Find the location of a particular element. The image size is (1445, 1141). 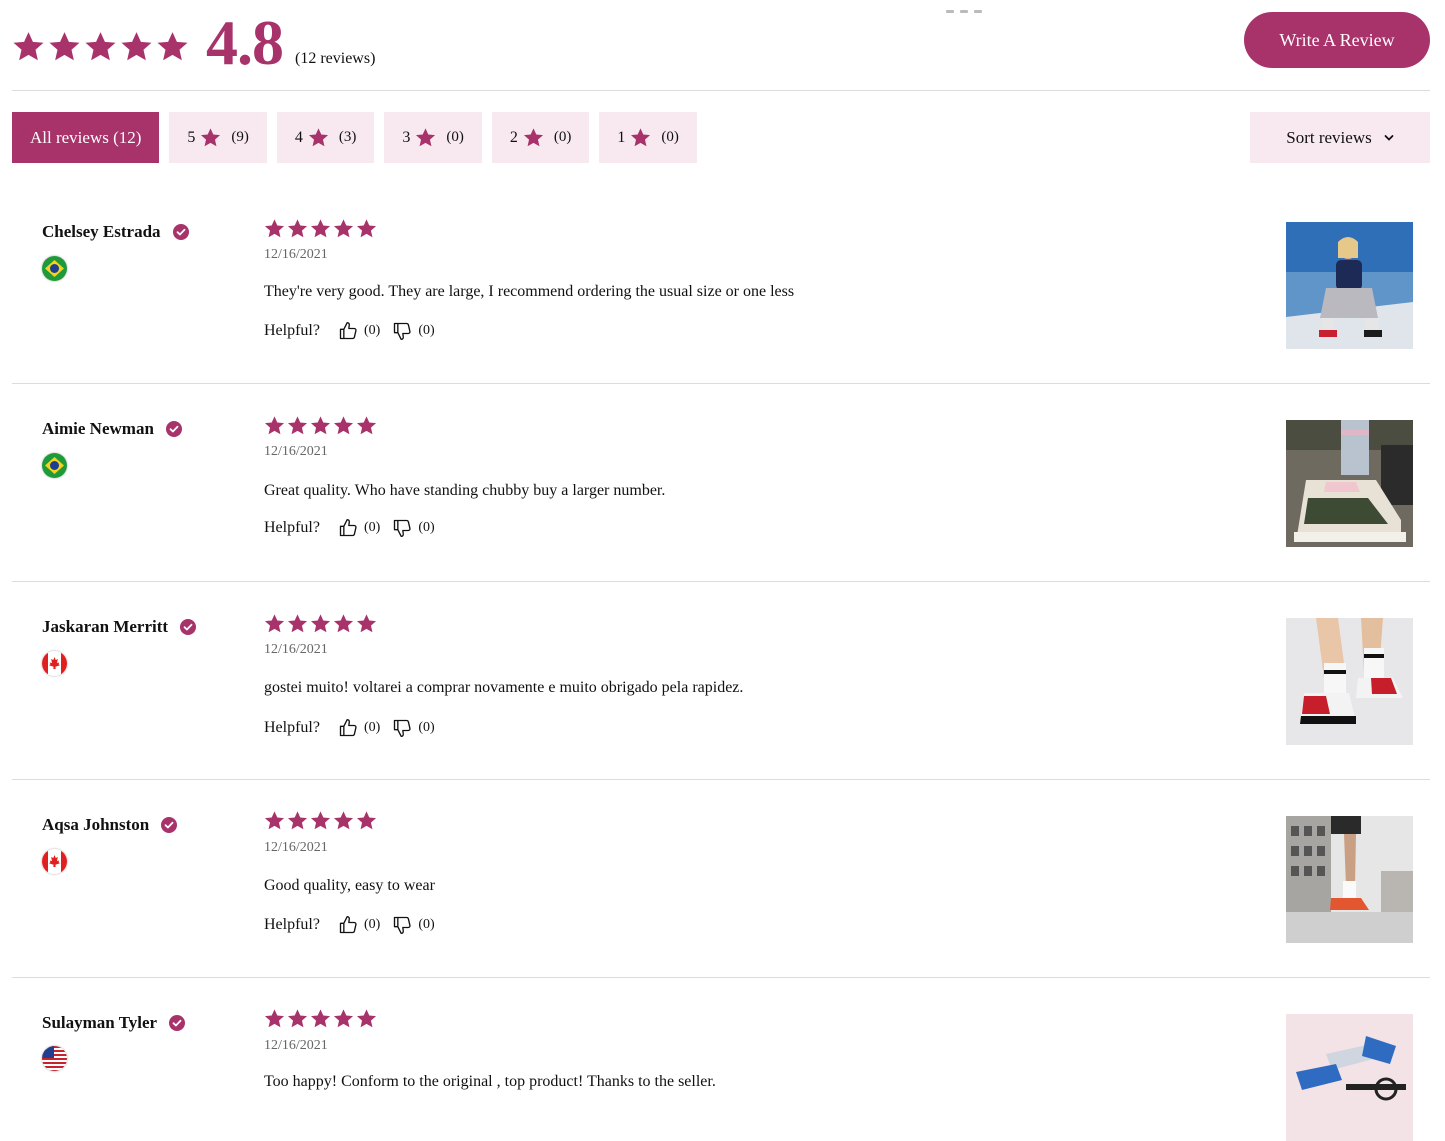

rating-summary: 4.8 (12 reviews) Write A Review is located at coordinates (721, 45).